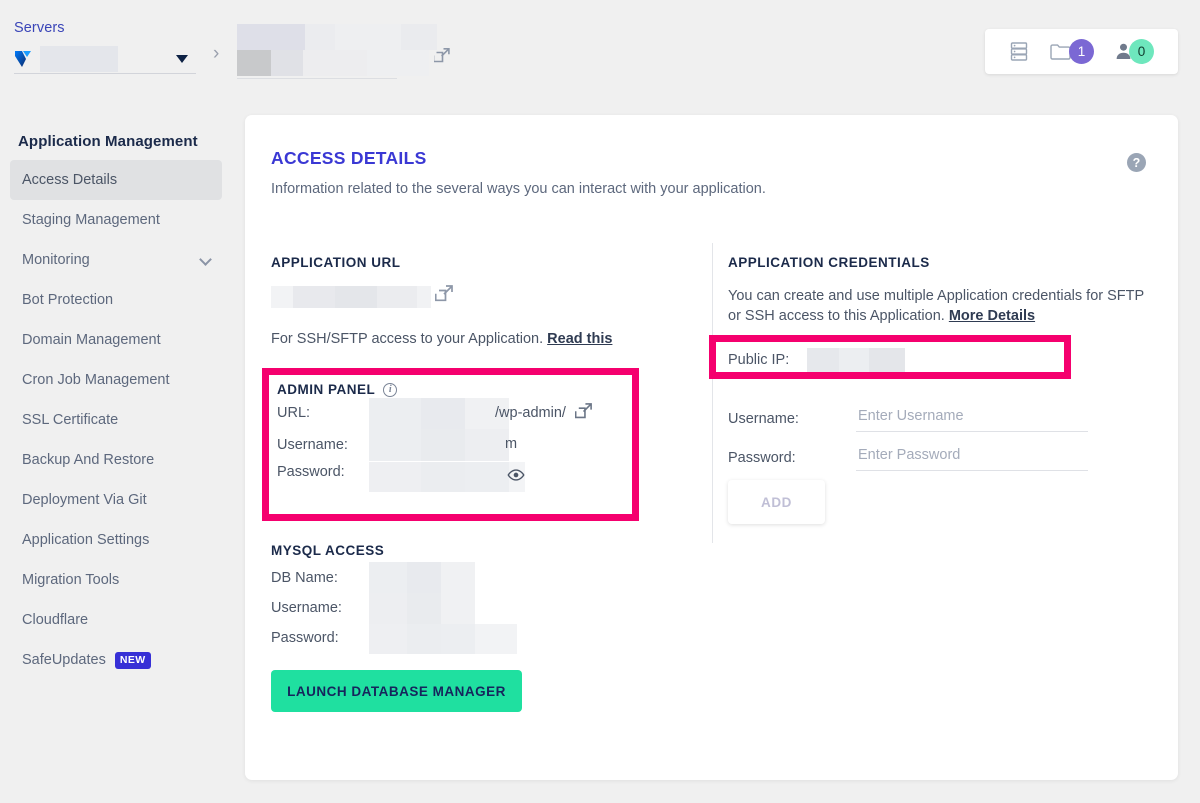  I want to click on server-selector: Servers, so click(105, 47).